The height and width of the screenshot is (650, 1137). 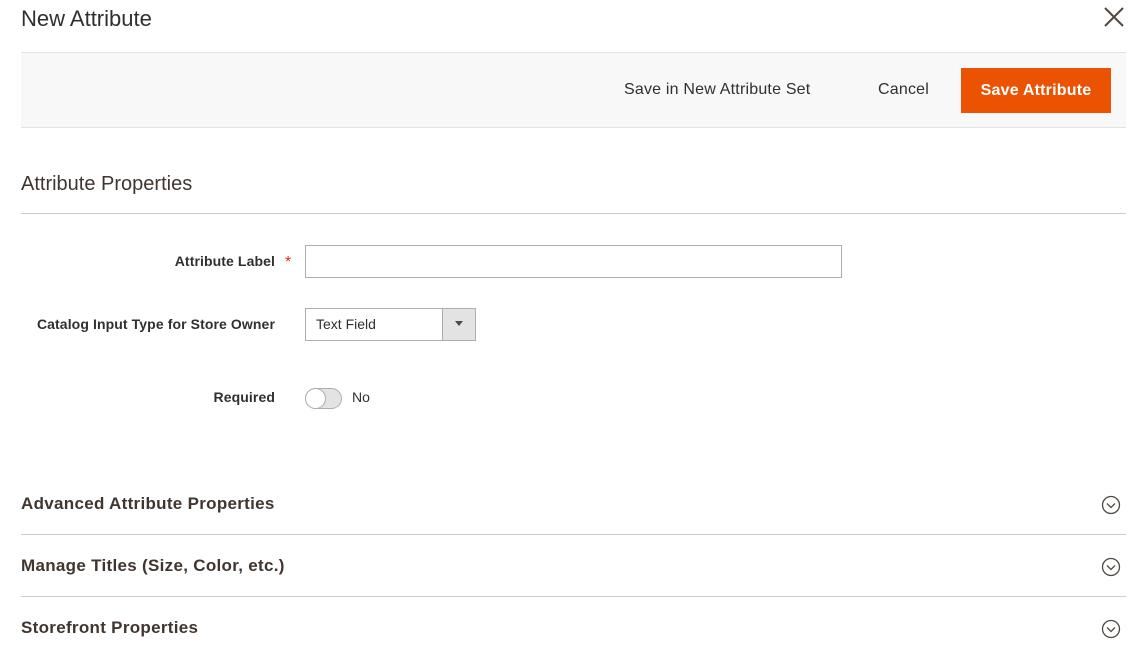 I want to click on required-label: Required, so click(x=244, y=397).